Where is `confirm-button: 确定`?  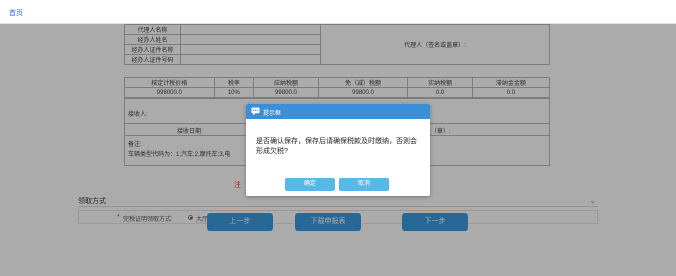
confirm-button: 确定 is located at coordinates (310, 184).